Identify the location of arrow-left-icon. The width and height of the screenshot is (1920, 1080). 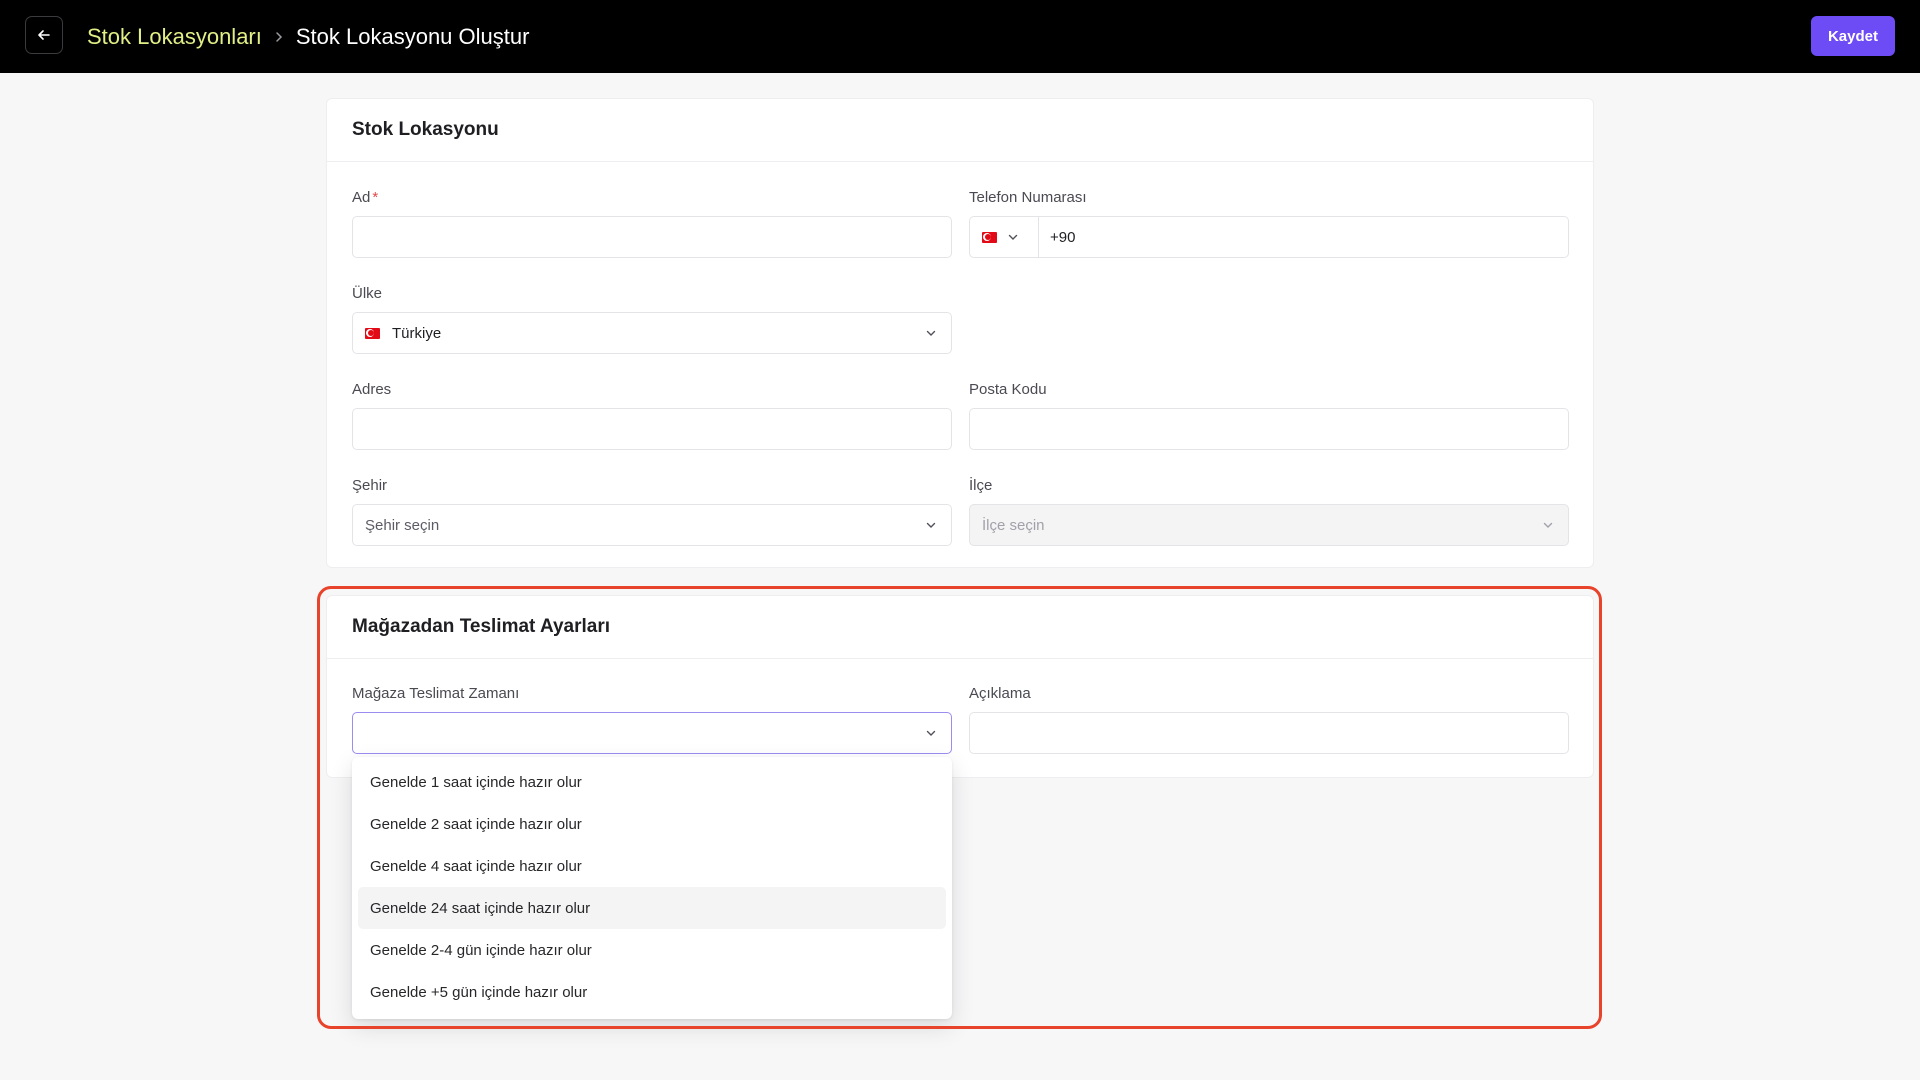
(44, 35).